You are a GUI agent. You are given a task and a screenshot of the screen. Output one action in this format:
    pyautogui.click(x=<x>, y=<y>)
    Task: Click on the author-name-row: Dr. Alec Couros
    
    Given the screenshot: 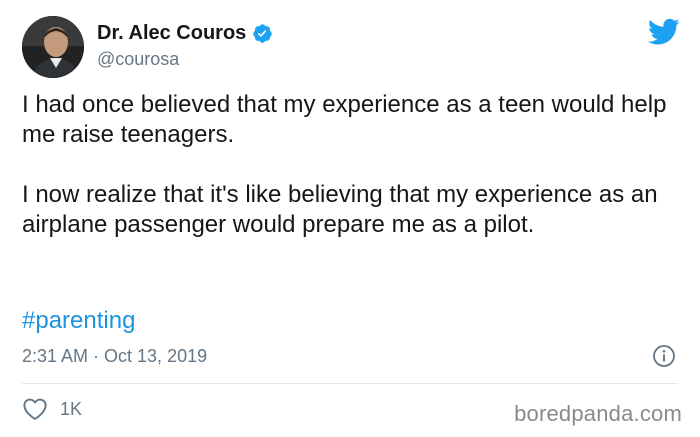 What is the action you would take?
    pyautogui.click(x=185, y=33)
    